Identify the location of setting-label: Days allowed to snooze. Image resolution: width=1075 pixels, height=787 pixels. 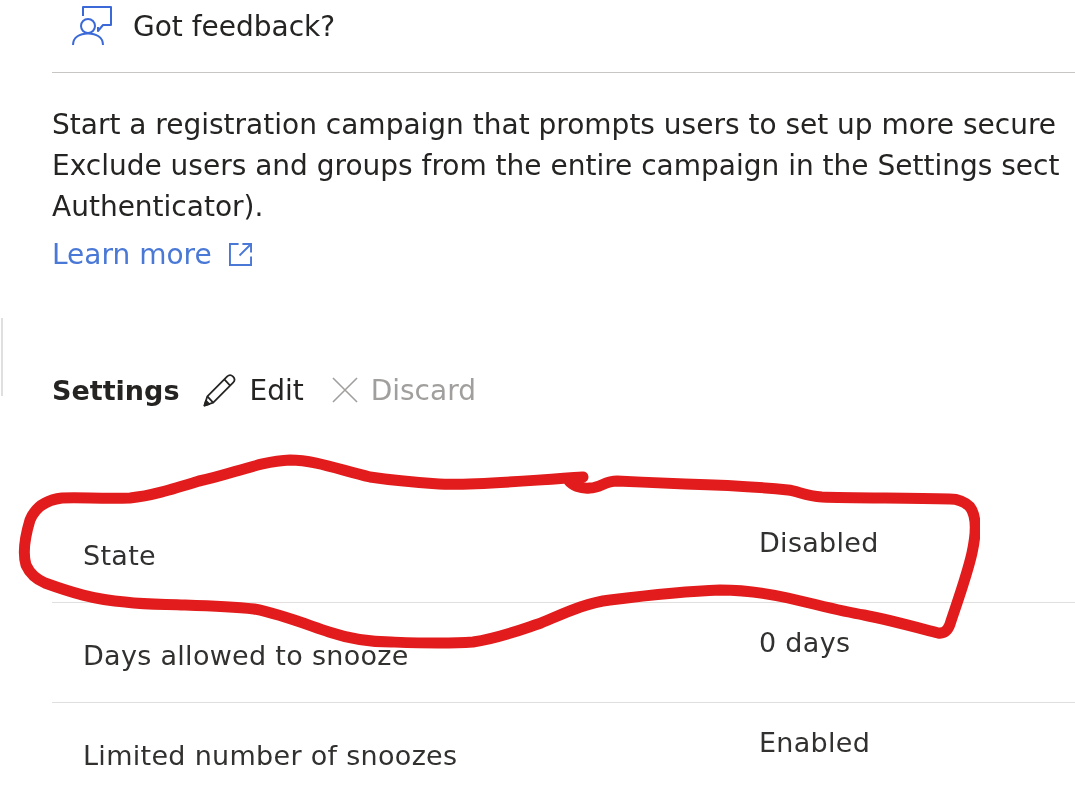
(246, 656).